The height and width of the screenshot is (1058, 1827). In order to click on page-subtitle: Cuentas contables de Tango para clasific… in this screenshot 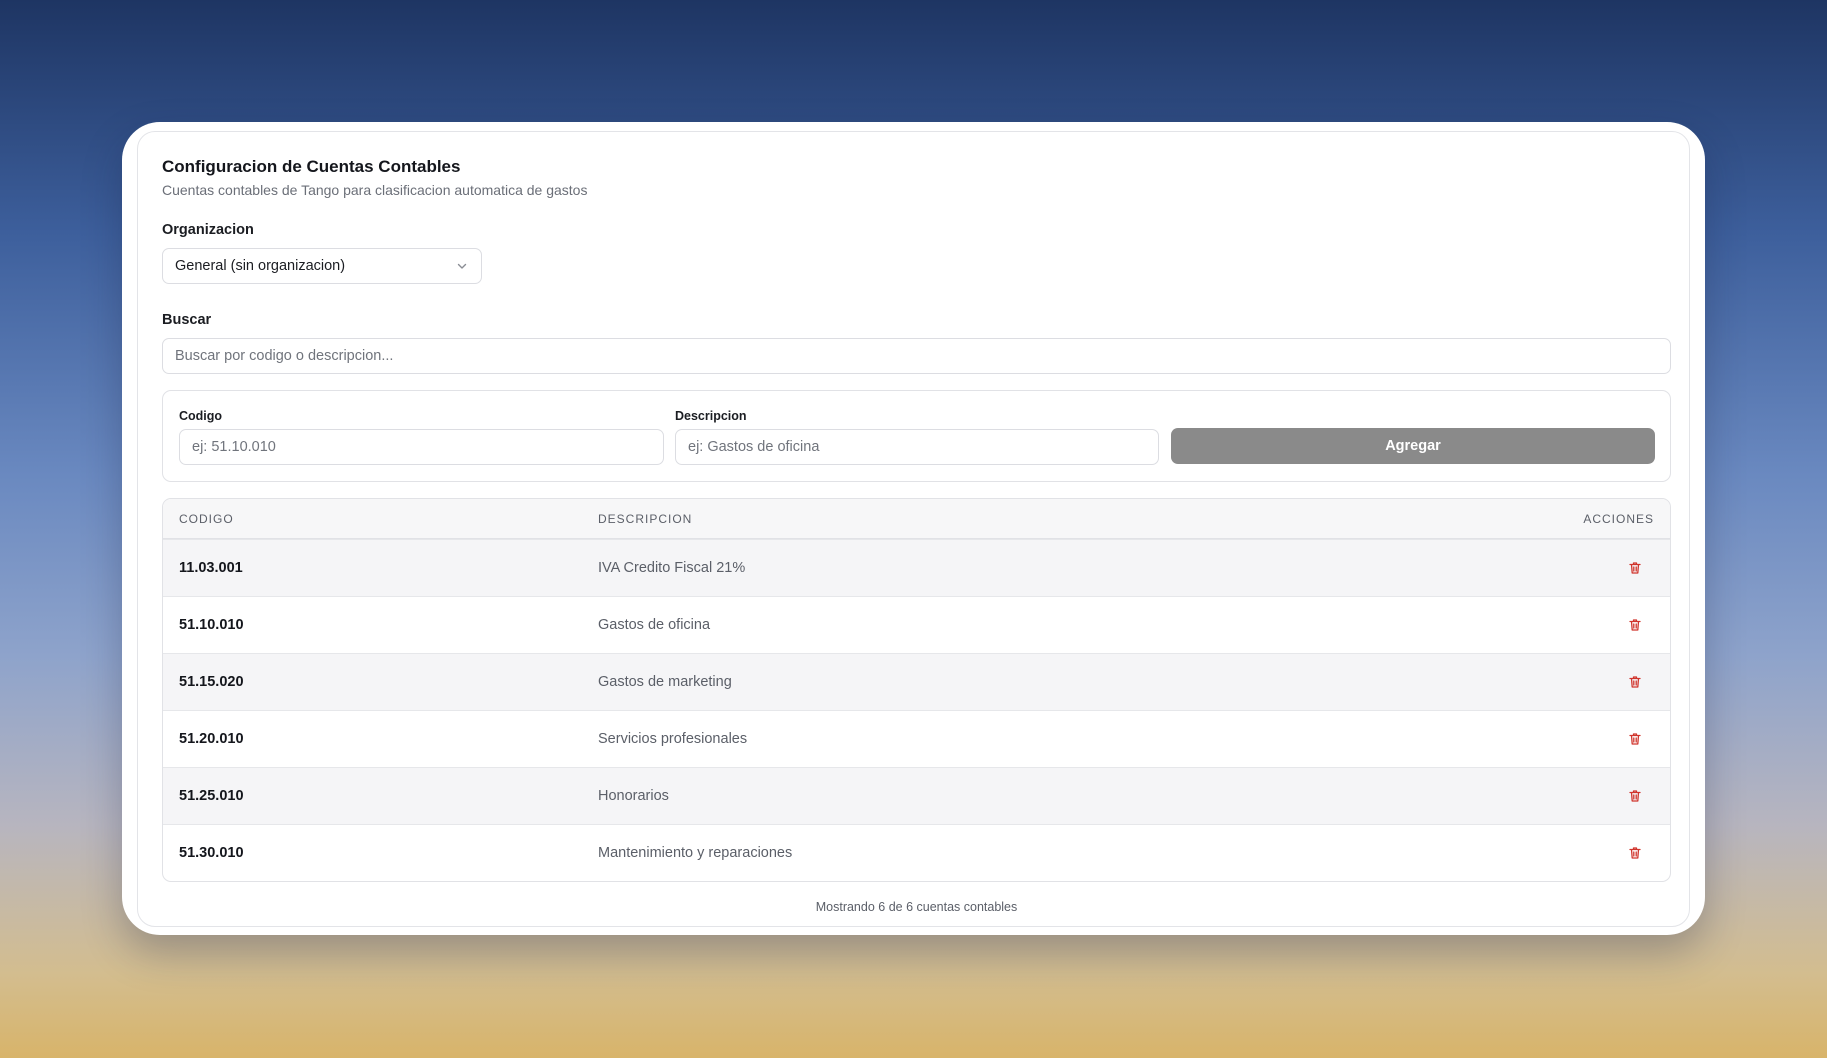, I will do `click(375, 190)`.